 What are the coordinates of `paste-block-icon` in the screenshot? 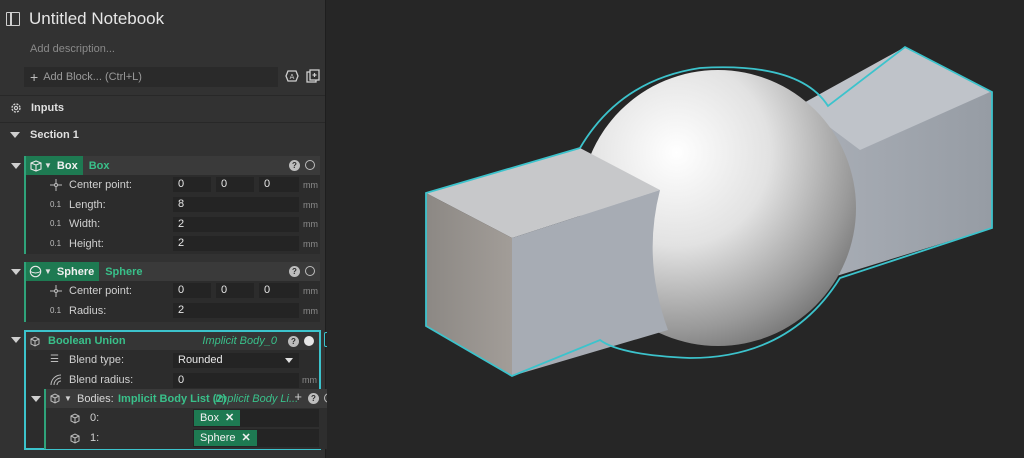 It's located at (313, 76).